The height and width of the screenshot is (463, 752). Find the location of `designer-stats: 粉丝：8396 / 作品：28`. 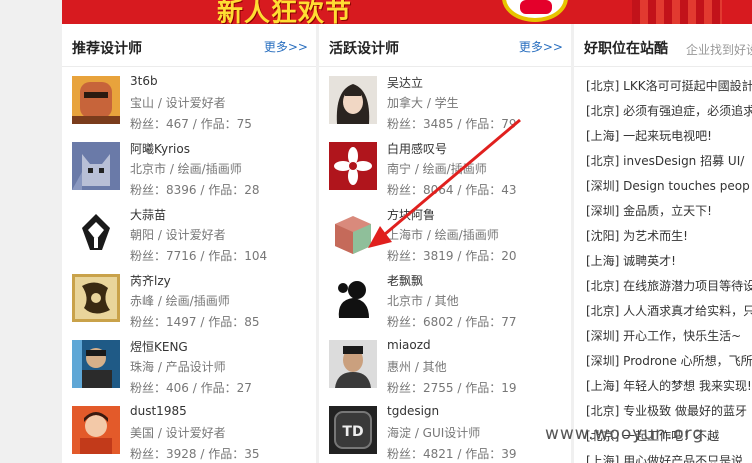

designer-stats: 粉丝：8396 / 作品：28 is located at coordinates (195, 190).